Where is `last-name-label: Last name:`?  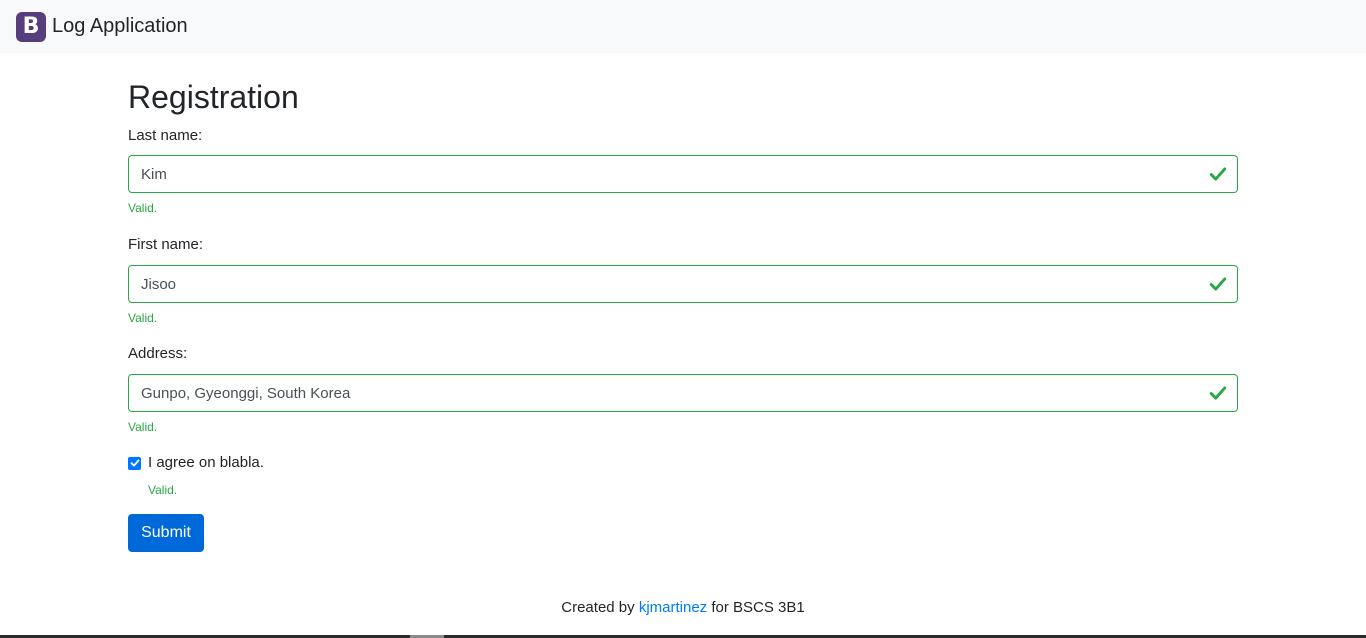
last-name-label: Last name: is located at coordinates (165, 135).